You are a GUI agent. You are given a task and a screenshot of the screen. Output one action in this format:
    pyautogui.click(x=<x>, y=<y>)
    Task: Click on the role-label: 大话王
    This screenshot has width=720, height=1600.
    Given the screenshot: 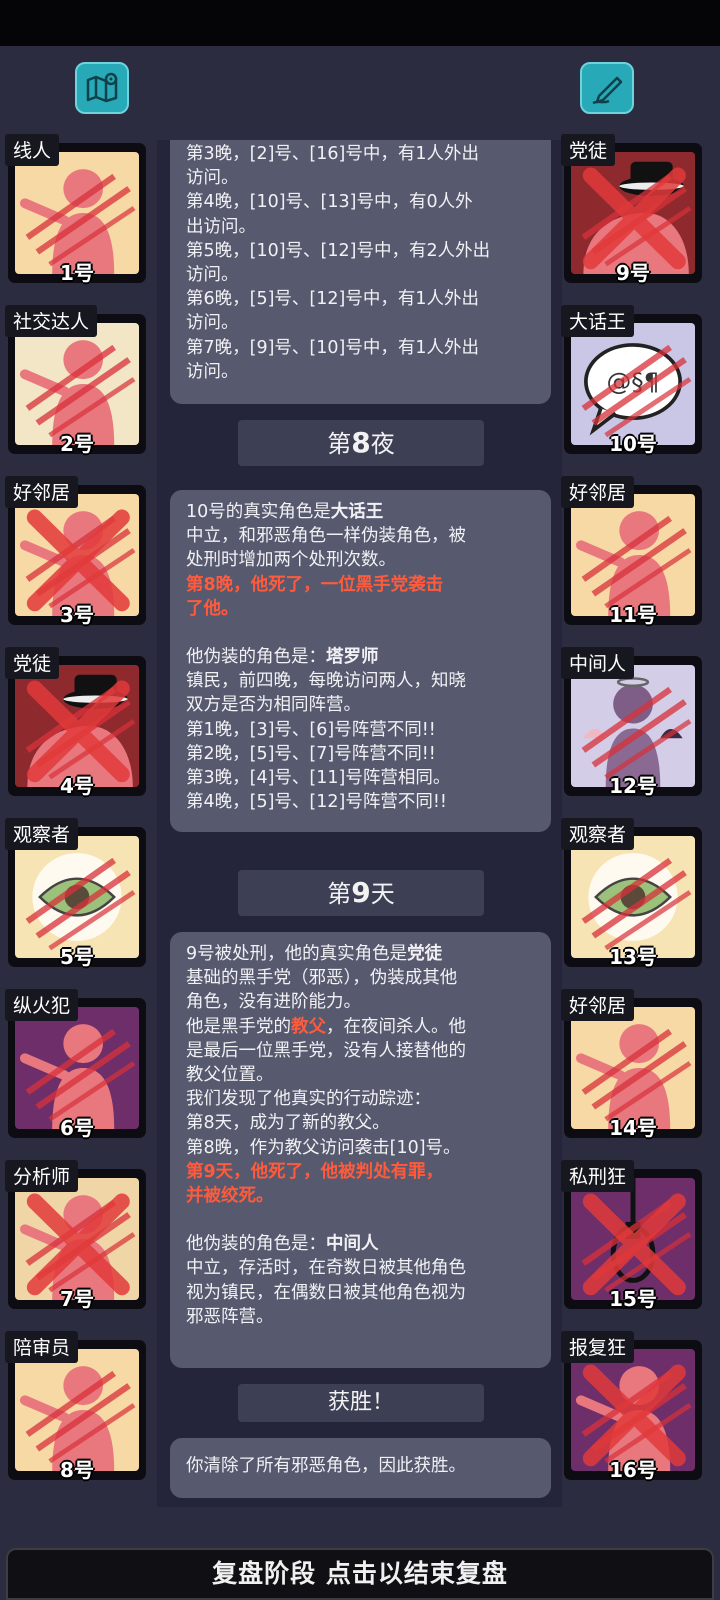 What is the action you would take?
    pyautogui.click(x=598, y=321)
    